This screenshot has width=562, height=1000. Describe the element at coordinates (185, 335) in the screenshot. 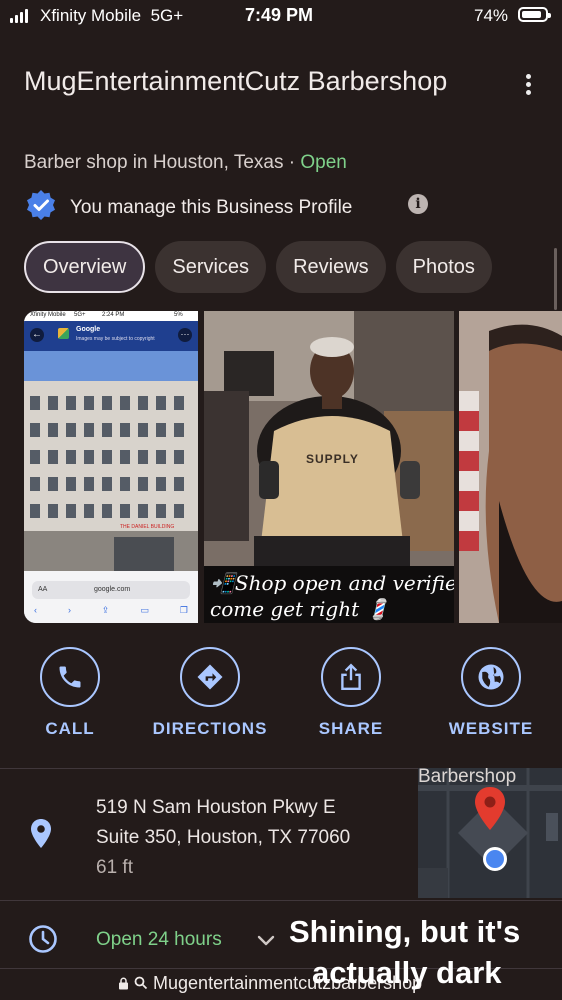

I see `more-icon: ···` at that location.